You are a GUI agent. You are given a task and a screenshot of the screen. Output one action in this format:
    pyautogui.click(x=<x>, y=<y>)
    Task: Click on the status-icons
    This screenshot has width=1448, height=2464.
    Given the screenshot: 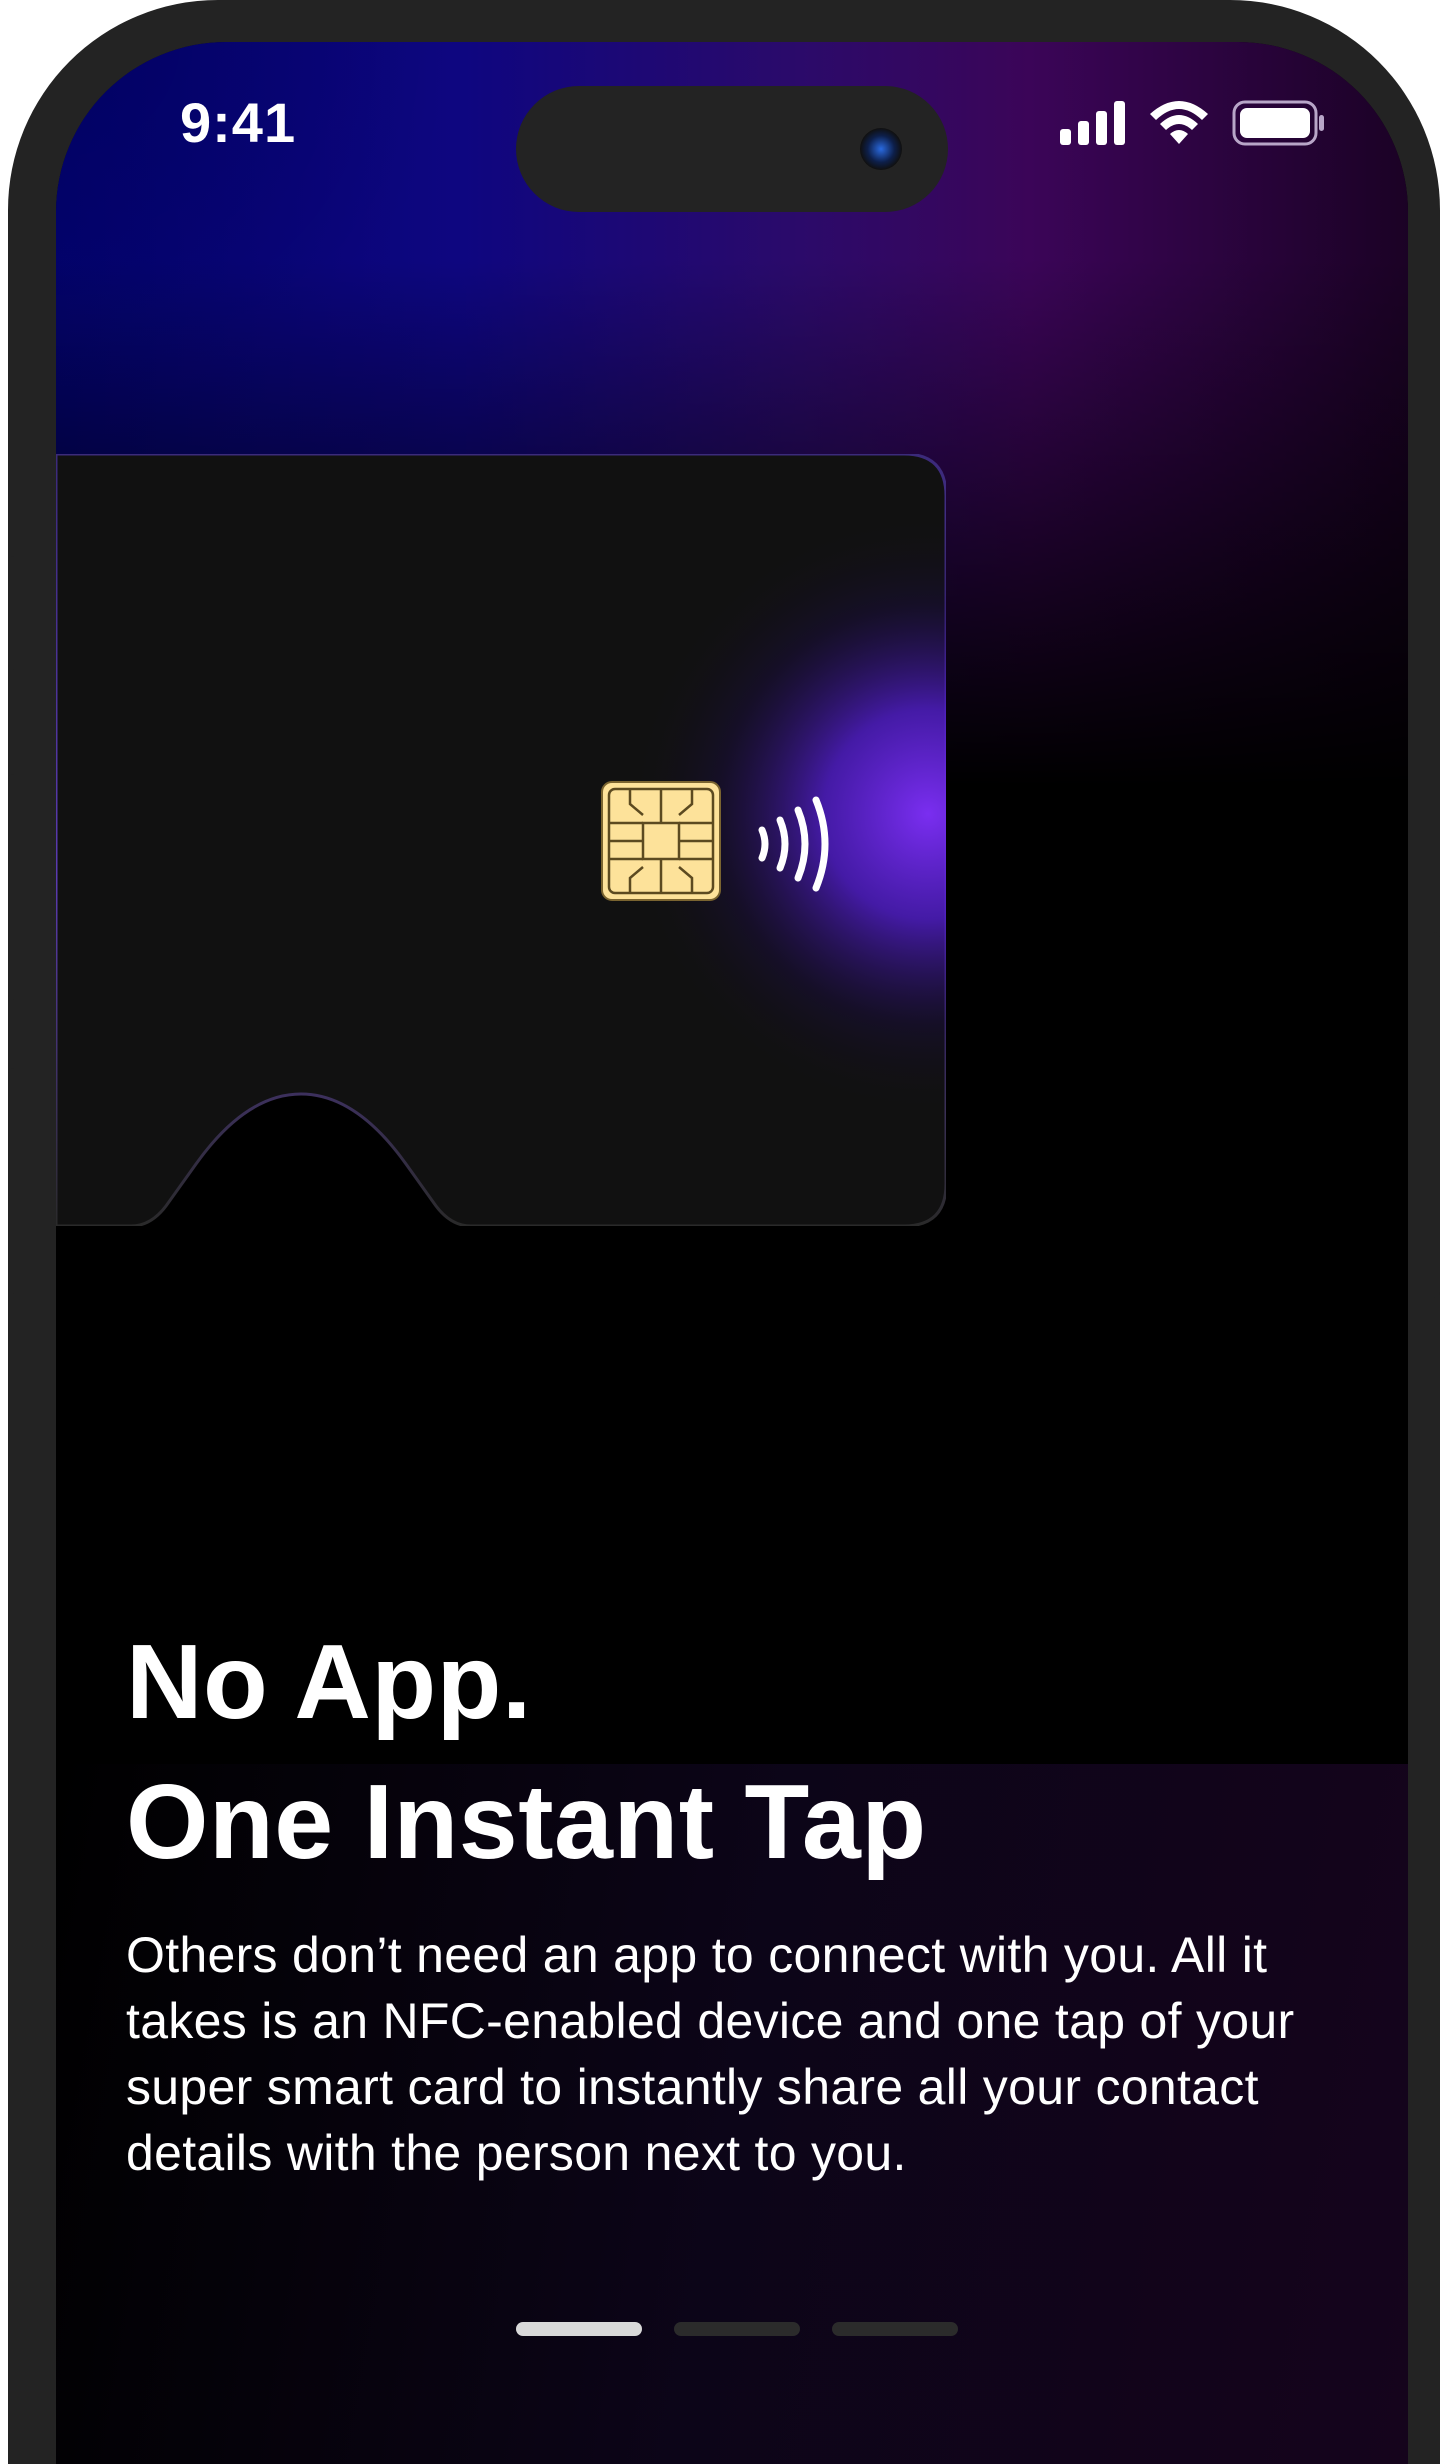 What is the action you would take?
    pyautogui.click(x=1193, y=123)
    